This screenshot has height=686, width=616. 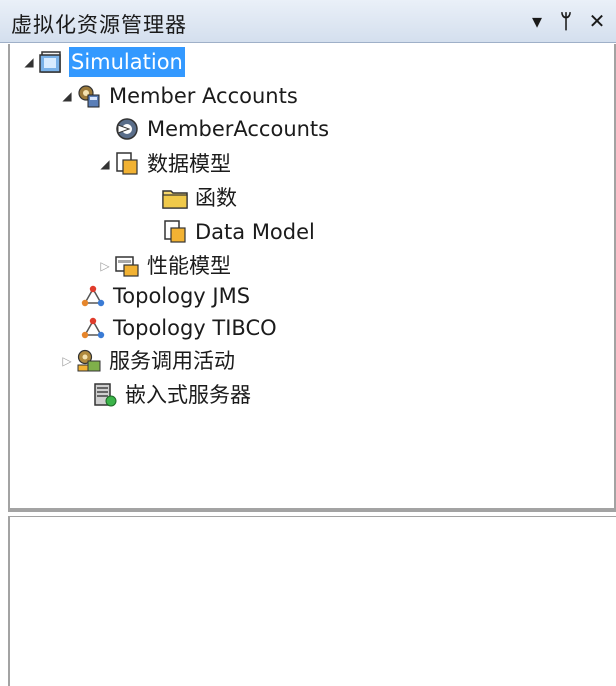 I want to click on tree-node-functions: 函数, so click(x=200, y=198).